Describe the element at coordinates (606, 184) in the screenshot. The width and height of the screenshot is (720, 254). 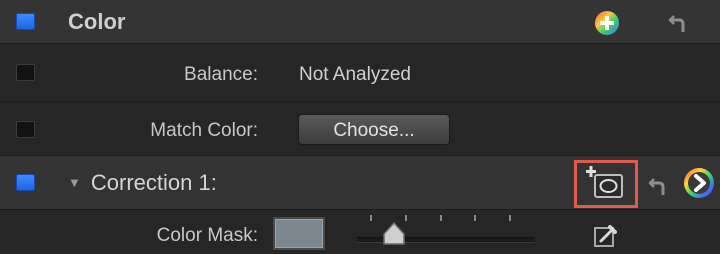
I see `shape-mask-highlight-frame` at that location.